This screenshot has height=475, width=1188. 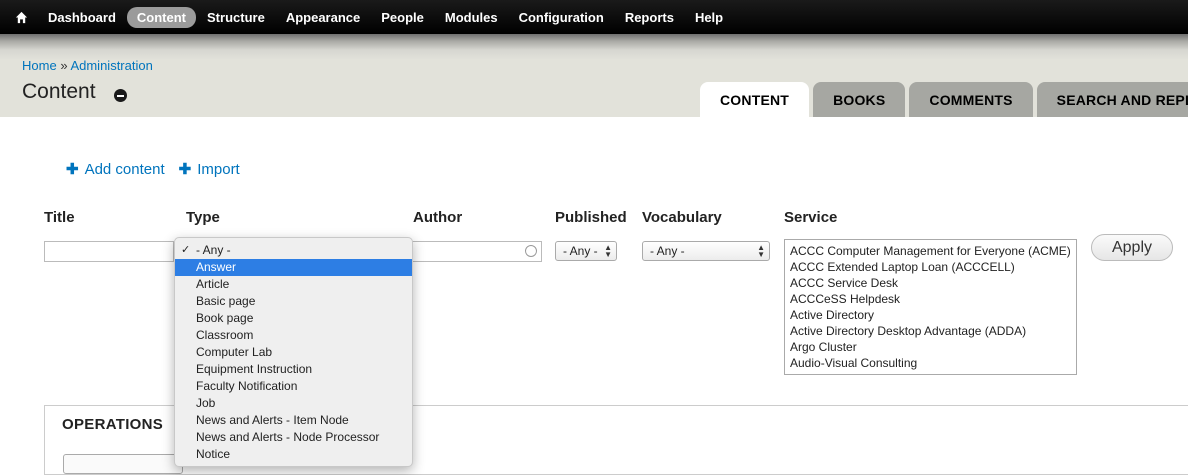 I want to click on type-option: Answer, so click(x=293, y=267).